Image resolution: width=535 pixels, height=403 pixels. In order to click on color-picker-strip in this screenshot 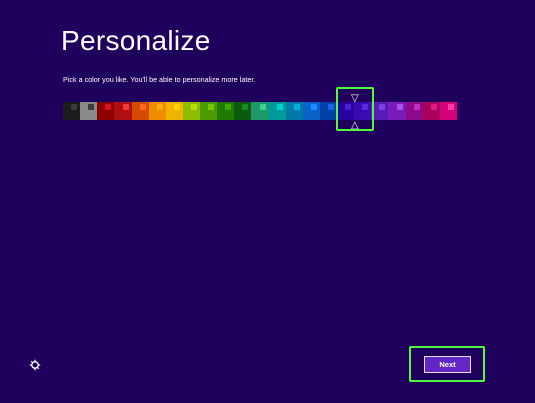, I will do `click(260, 111)`.